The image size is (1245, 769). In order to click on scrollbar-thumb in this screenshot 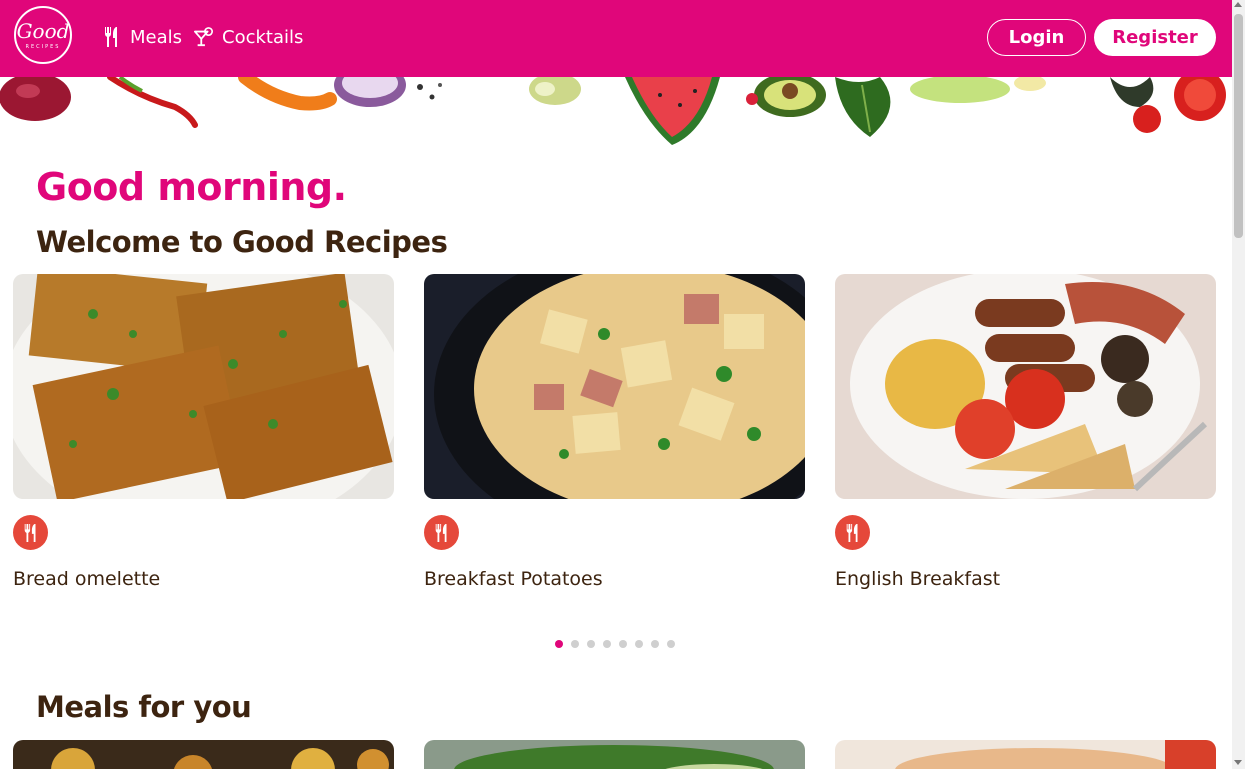, I will do `click(1238, 126)`.